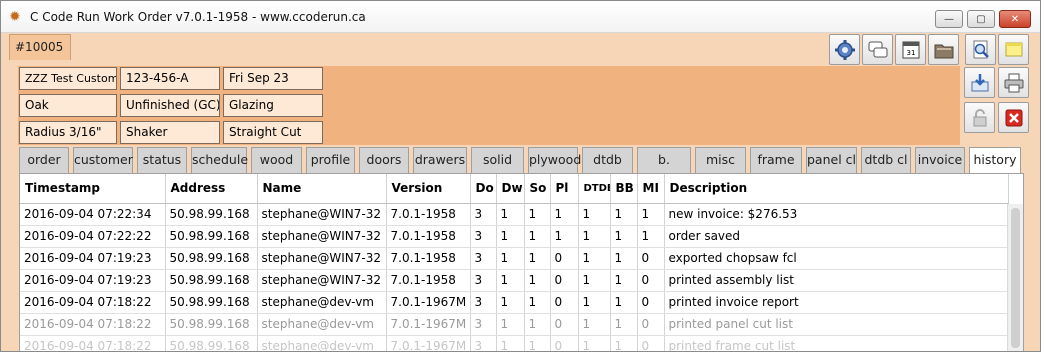  I want to click on tab-solid: solid, so click(497, 160).